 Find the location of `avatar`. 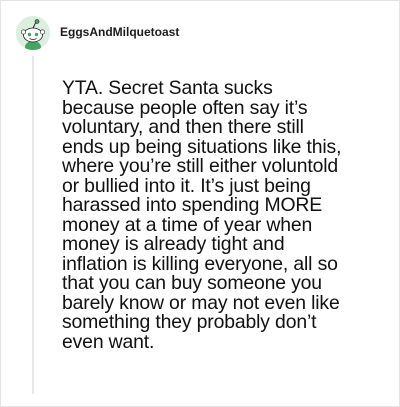

avatar is located at coordinates (33, 33).